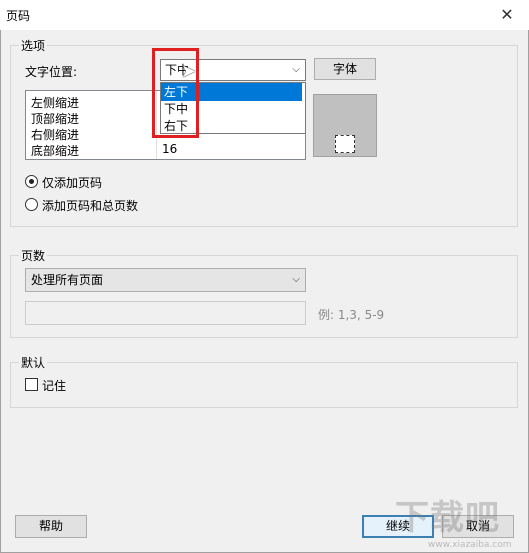 The width and height of the screenshot is (529, 553). I want to click on radio-selected-dot, so click(31, 181).